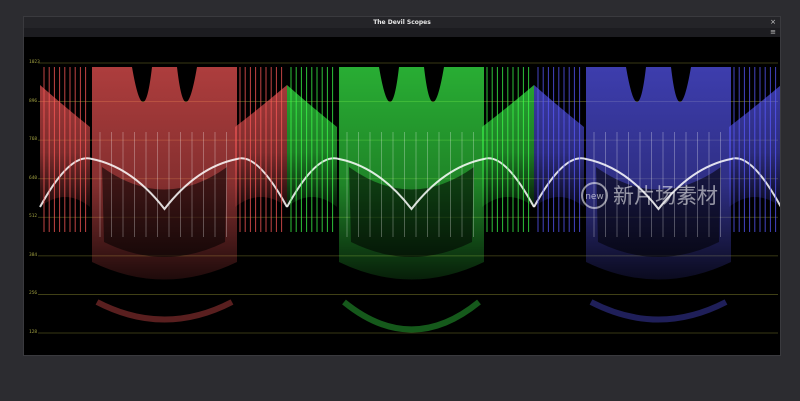 The width and height of the screenshot is (800, 401). I want to click on axis-tick-label: 512, so click(33, 217).